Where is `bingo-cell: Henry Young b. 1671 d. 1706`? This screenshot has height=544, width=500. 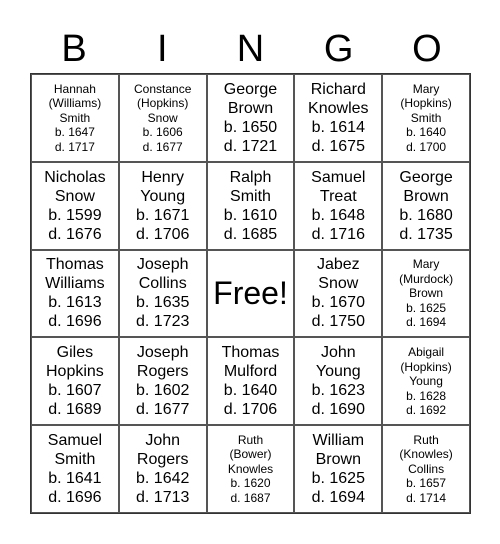 bingo-cell: Henry Young b. 1671 d. 1706 is located at coordinates (162, 205).